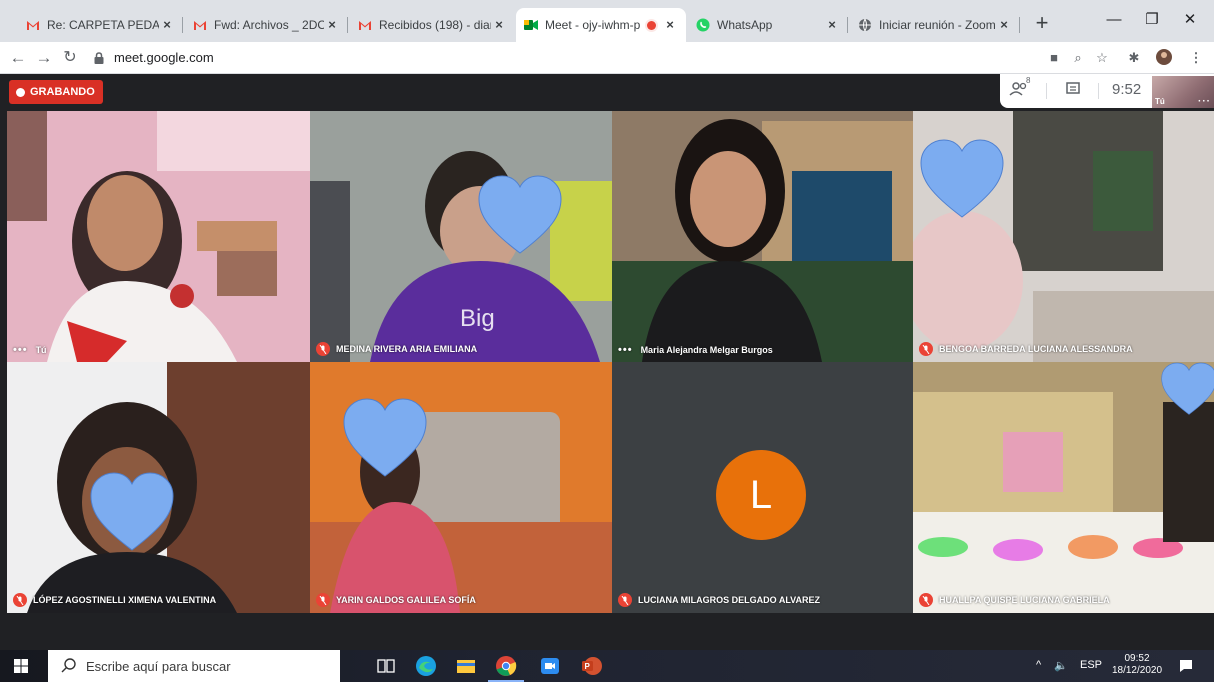 This screenshot has width=1214, height=682. Describe the element at coordinates (62, 92) in the screenshot. I see `recording-label: GRABANDO` at that location.